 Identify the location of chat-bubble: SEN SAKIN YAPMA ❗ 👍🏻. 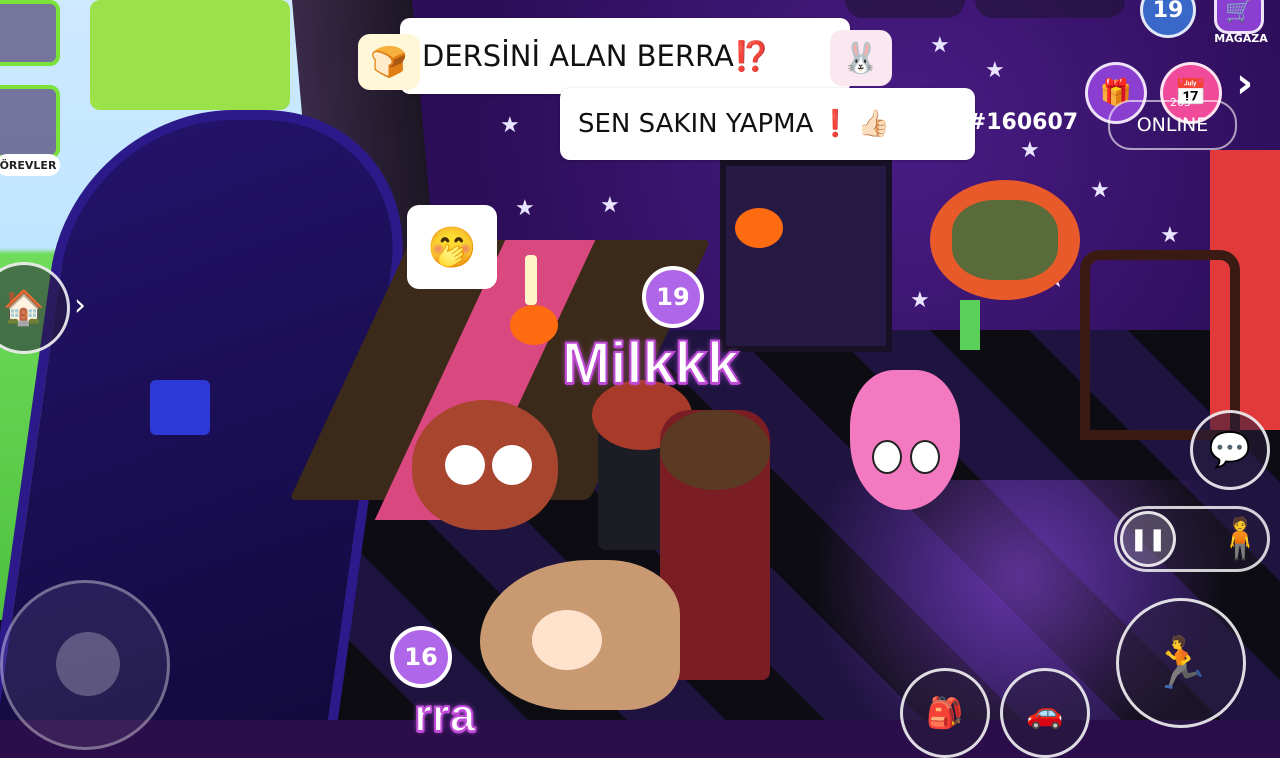
(767, 124).